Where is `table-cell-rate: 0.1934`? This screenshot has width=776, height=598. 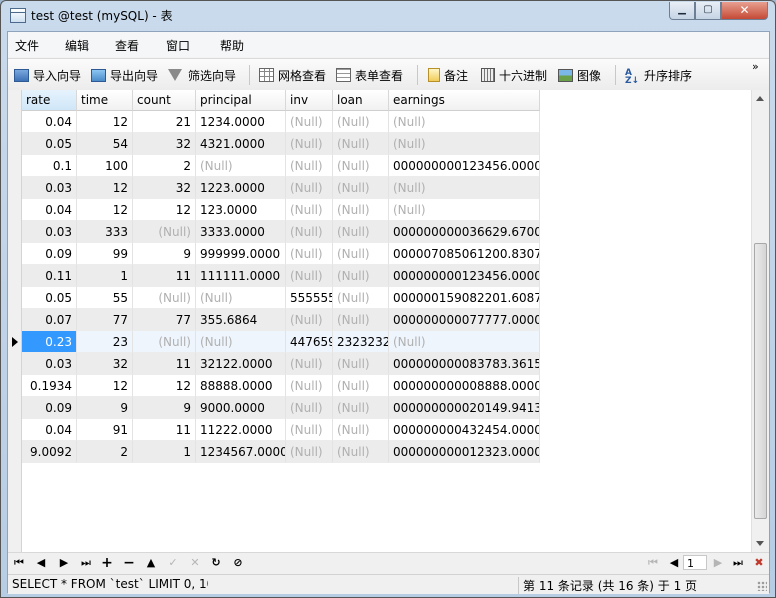 table-cell-rate: 0.1934 is located at coordinates (49, 386).